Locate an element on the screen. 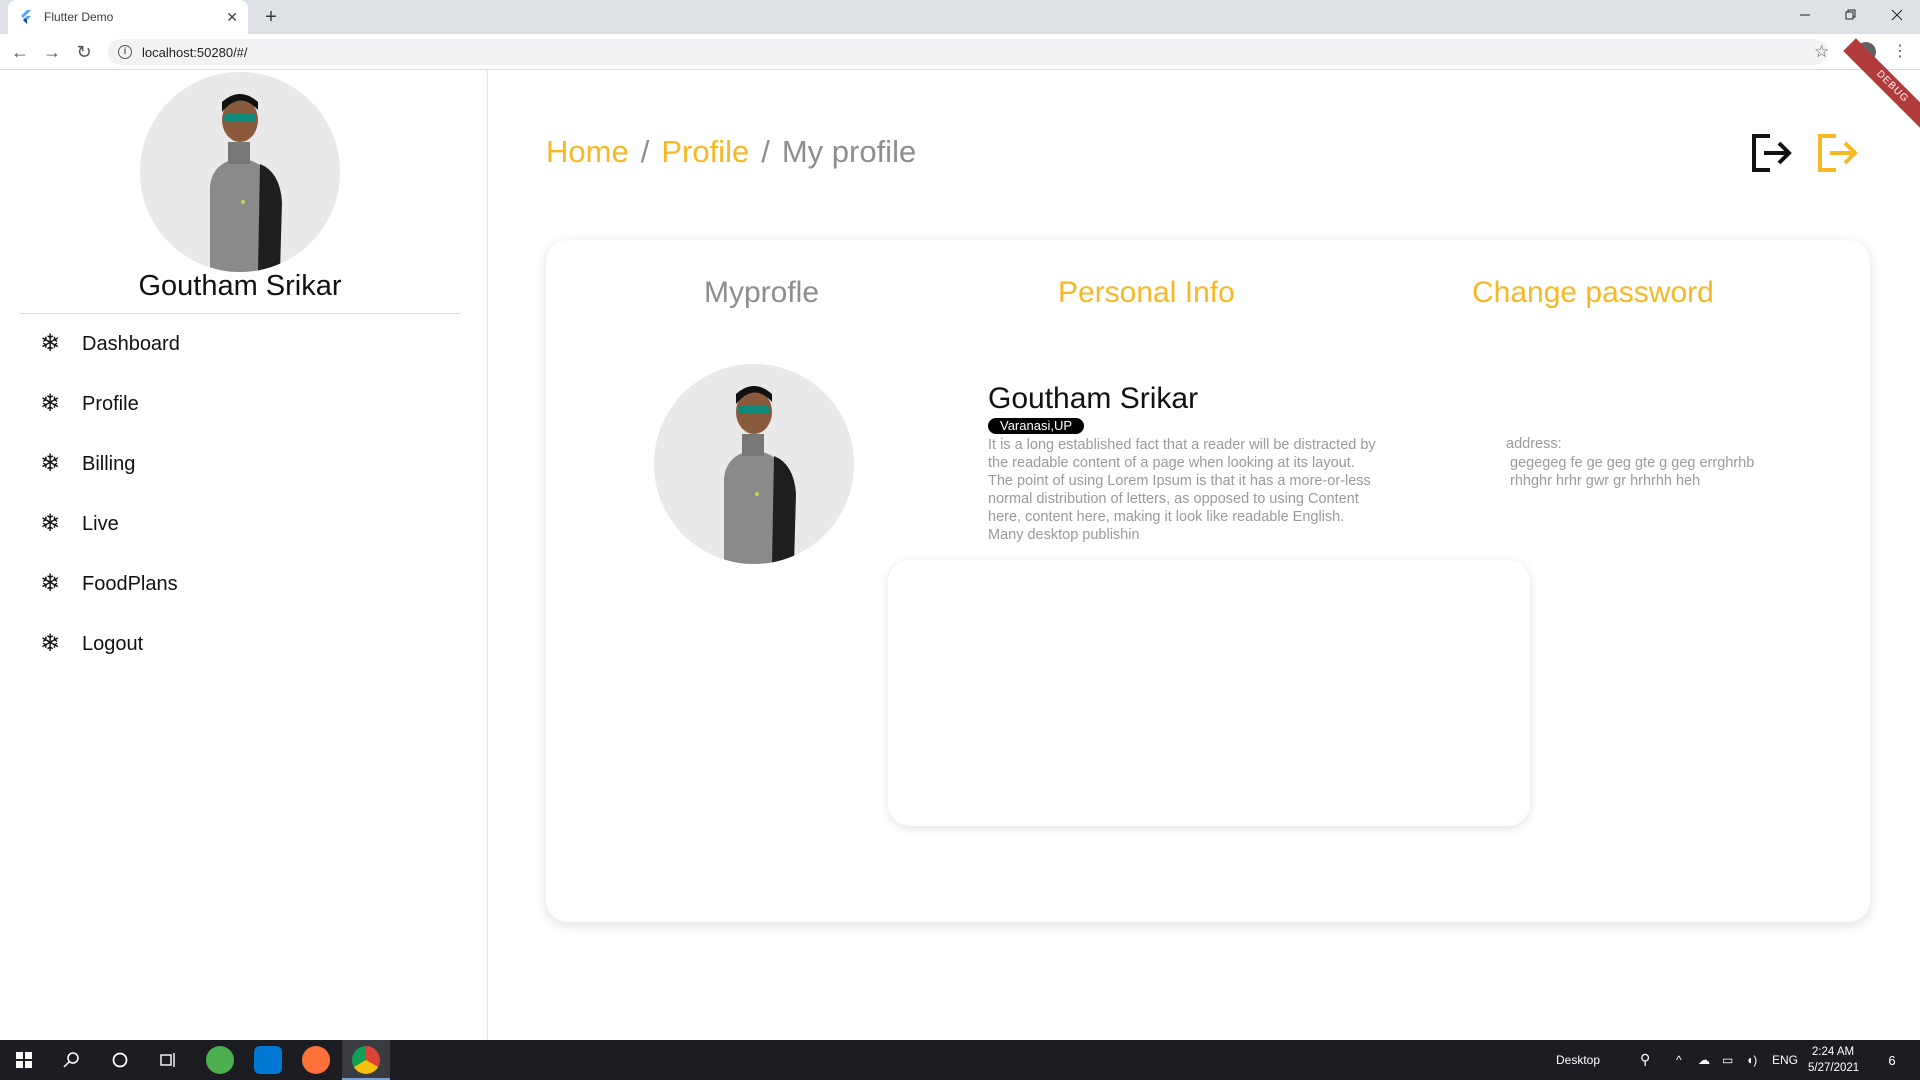 This screenshot has height=1080, width=1920. flutter-icon is located at coordinates (26, 17).